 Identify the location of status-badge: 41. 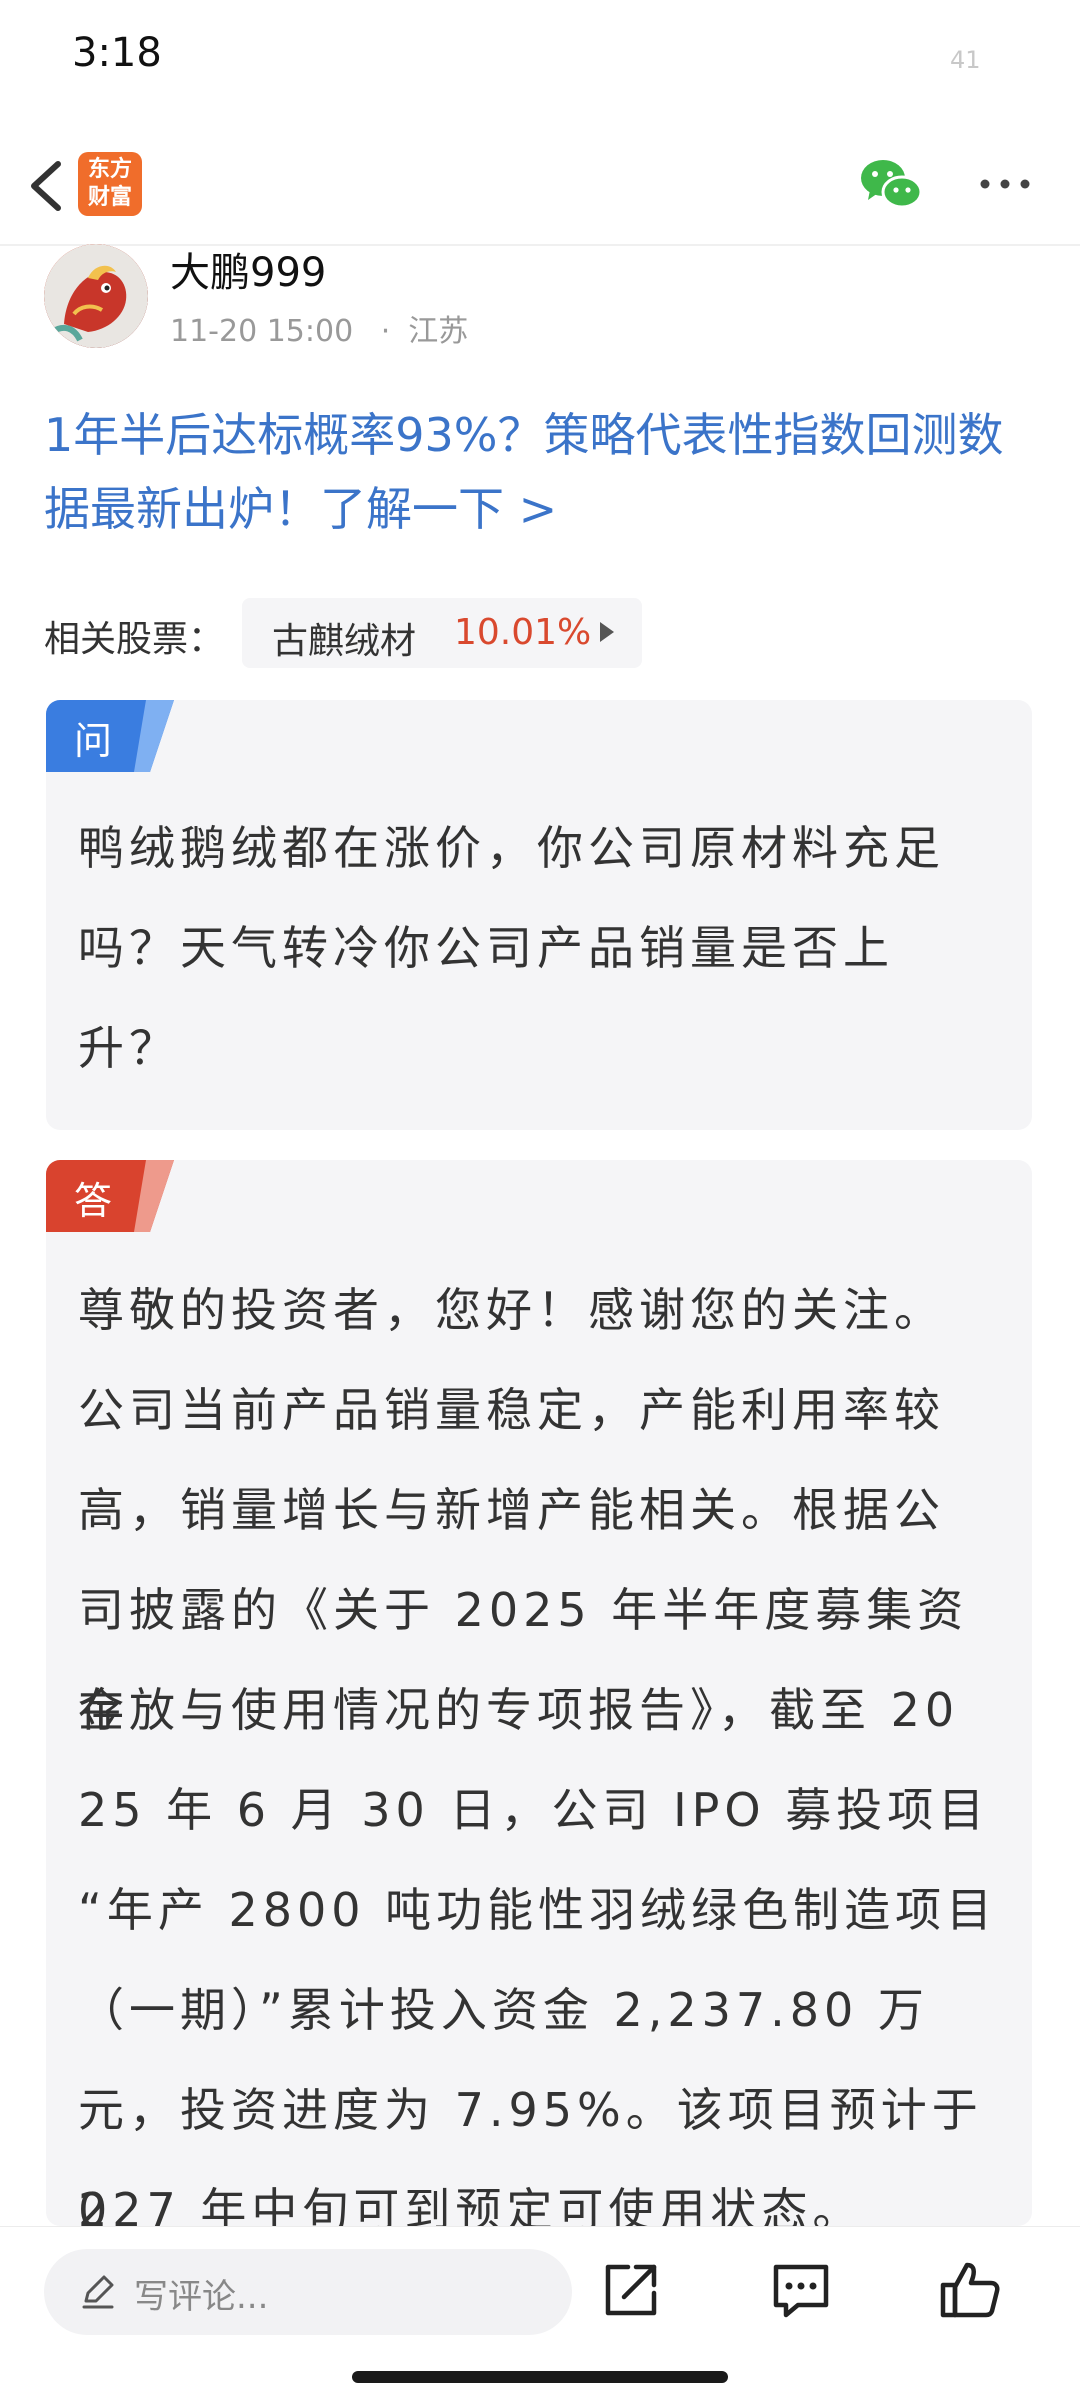
(965, 60).